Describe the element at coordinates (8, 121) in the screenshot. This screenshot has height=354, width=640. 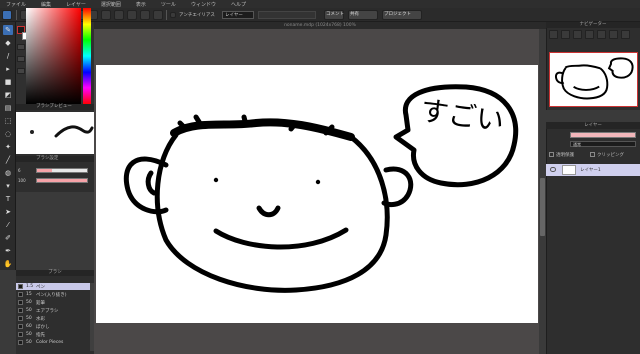
I see `select-tool-icon: ⬚` at that location.